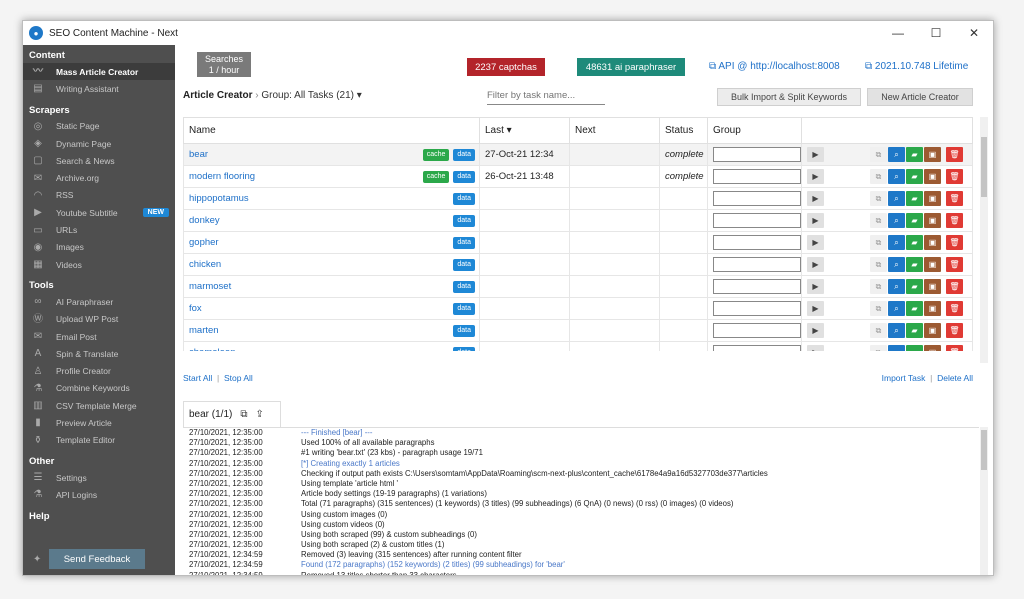  I want to click on task-name-link: bear, so click(198, 154).